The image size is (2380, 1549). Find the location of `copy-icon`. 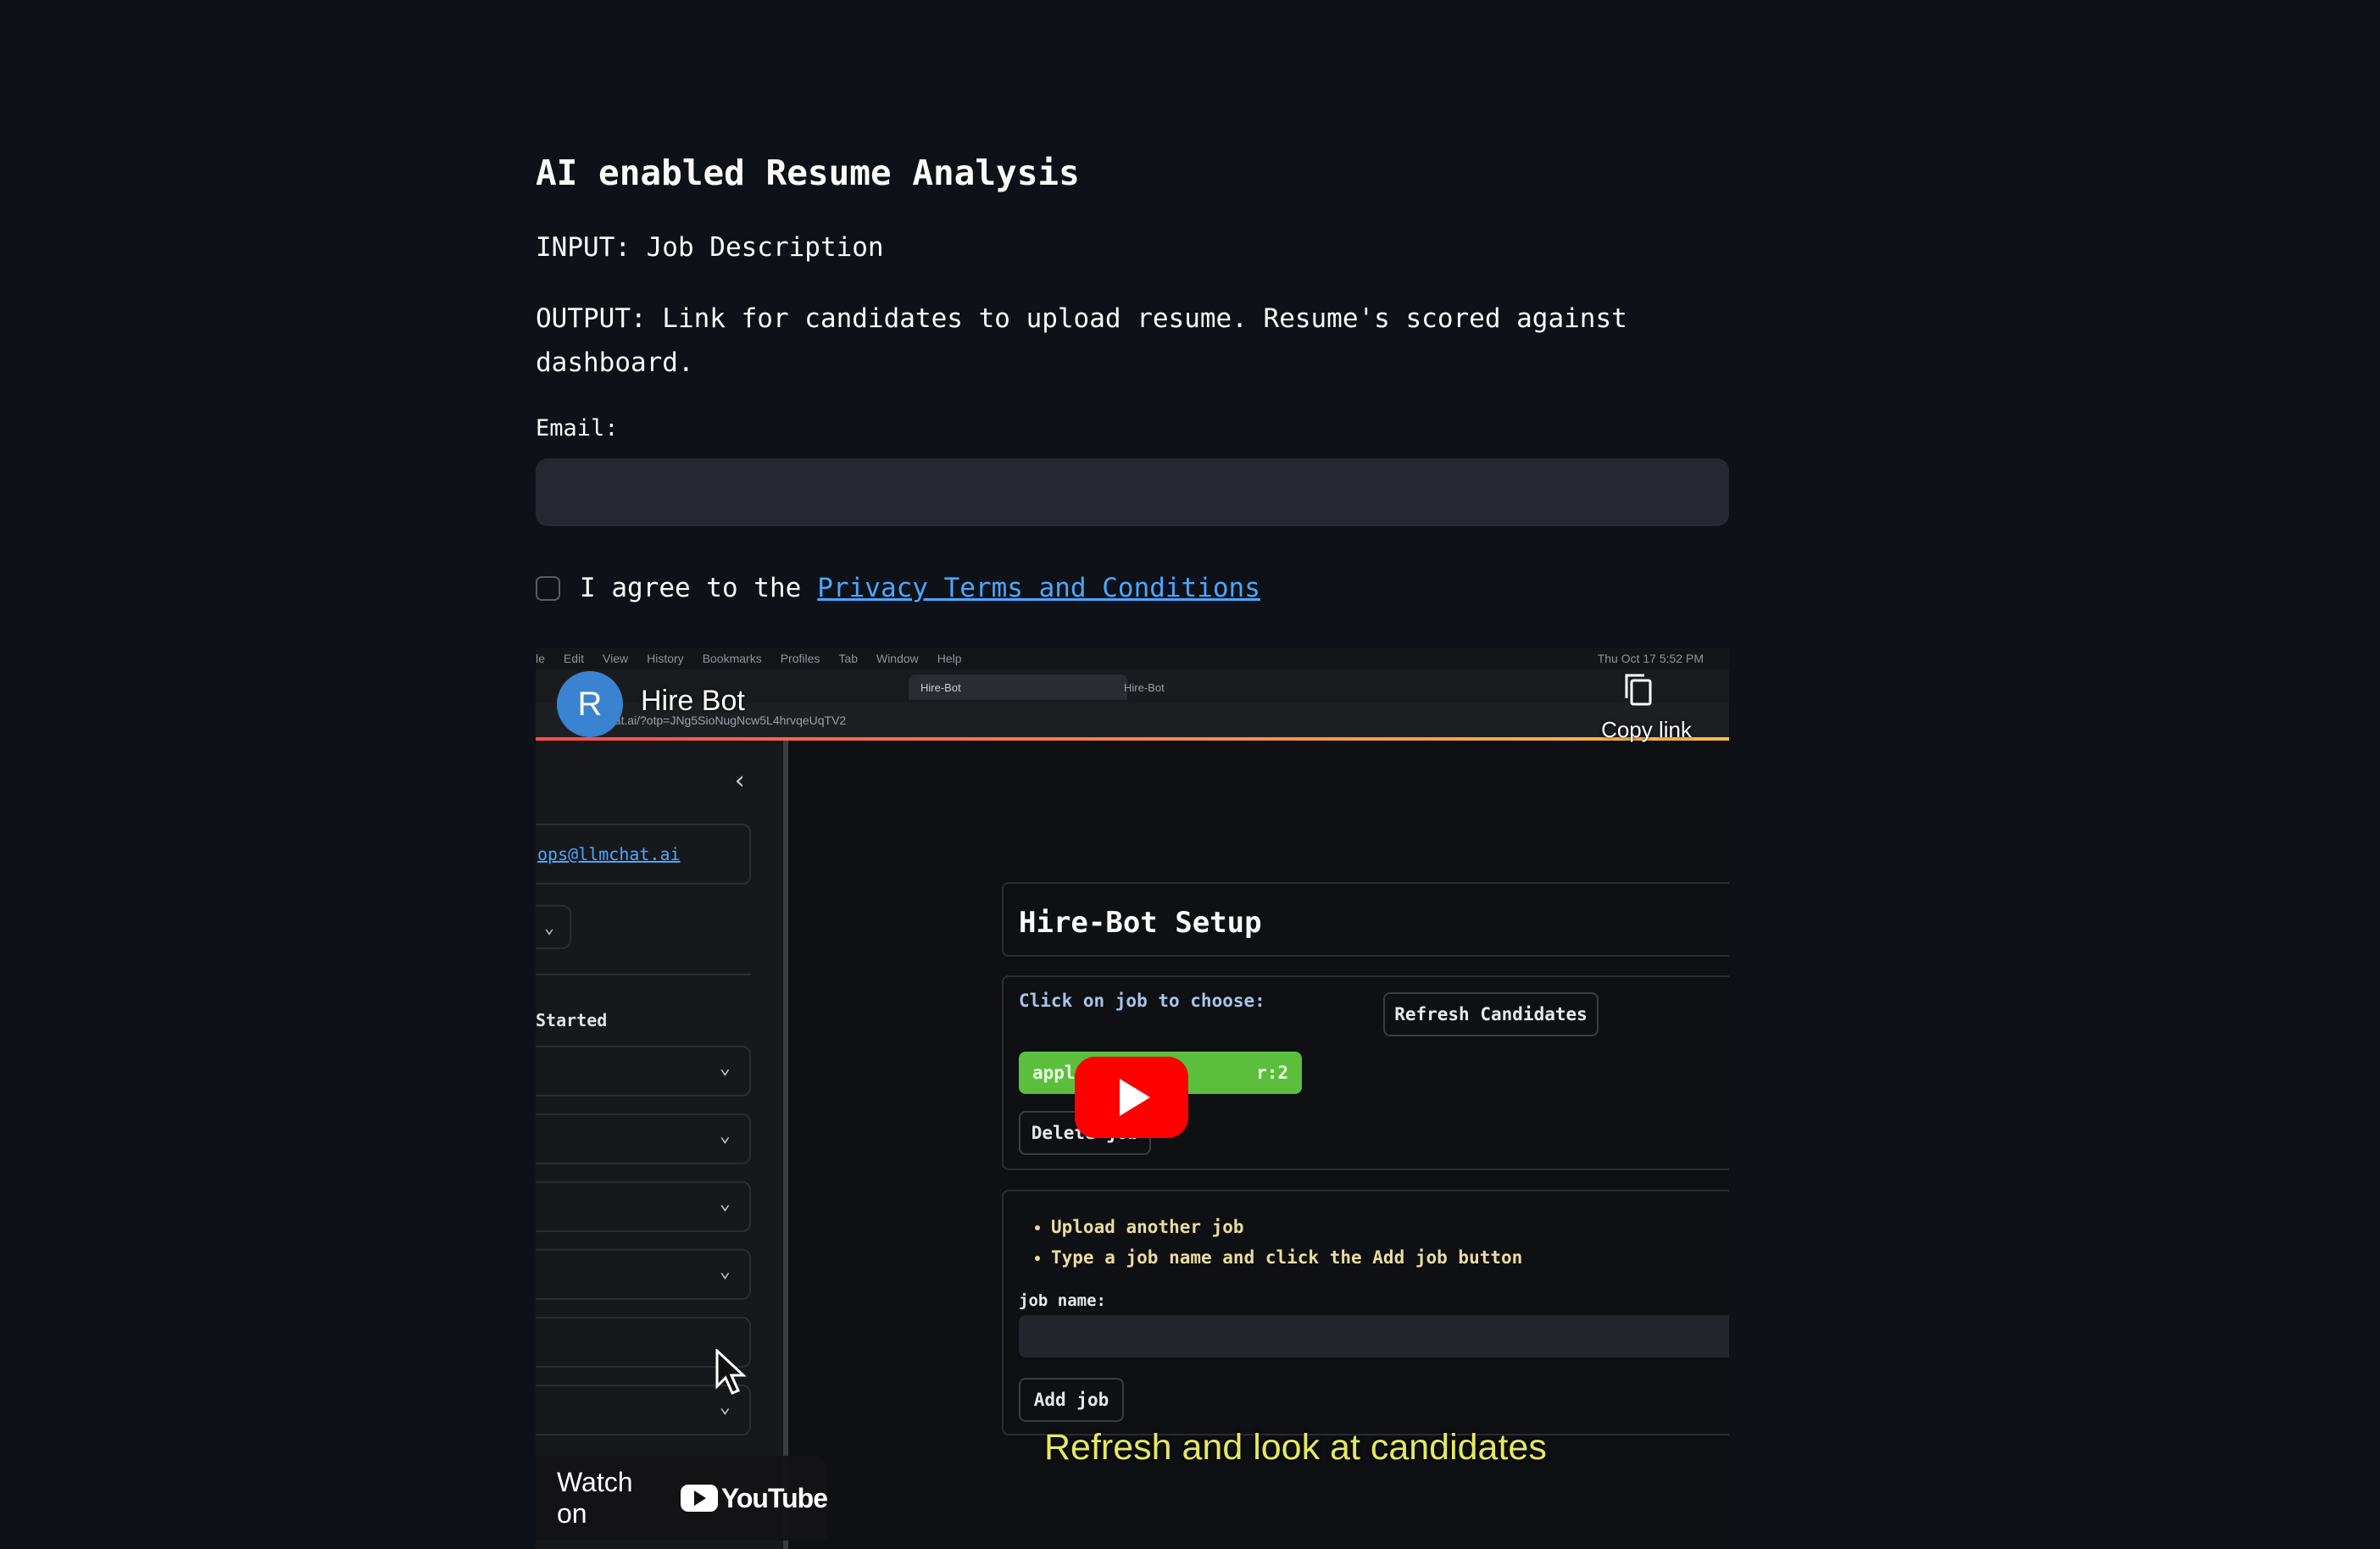

copy-icon is located at coordinates (1638, 690).